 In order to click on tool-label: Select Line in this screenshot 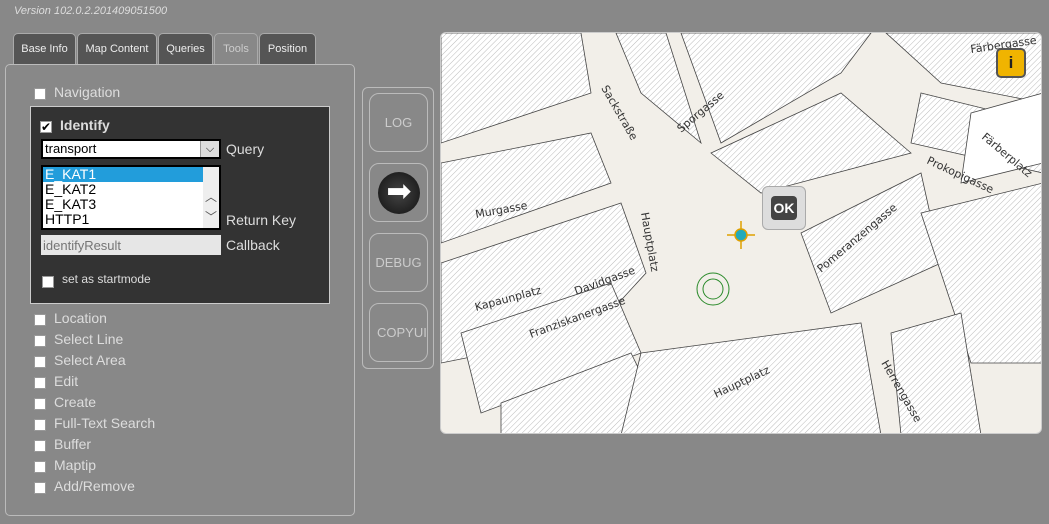, I will do `click(89, 339)`.